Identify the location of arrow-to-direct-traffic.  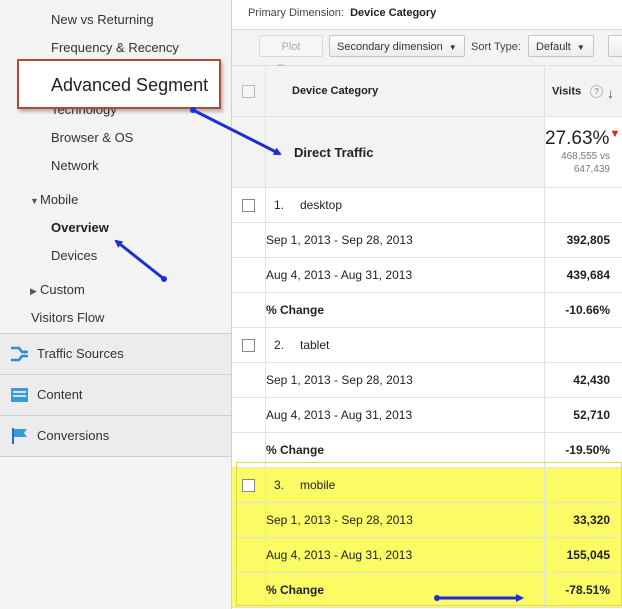
(236, 131).